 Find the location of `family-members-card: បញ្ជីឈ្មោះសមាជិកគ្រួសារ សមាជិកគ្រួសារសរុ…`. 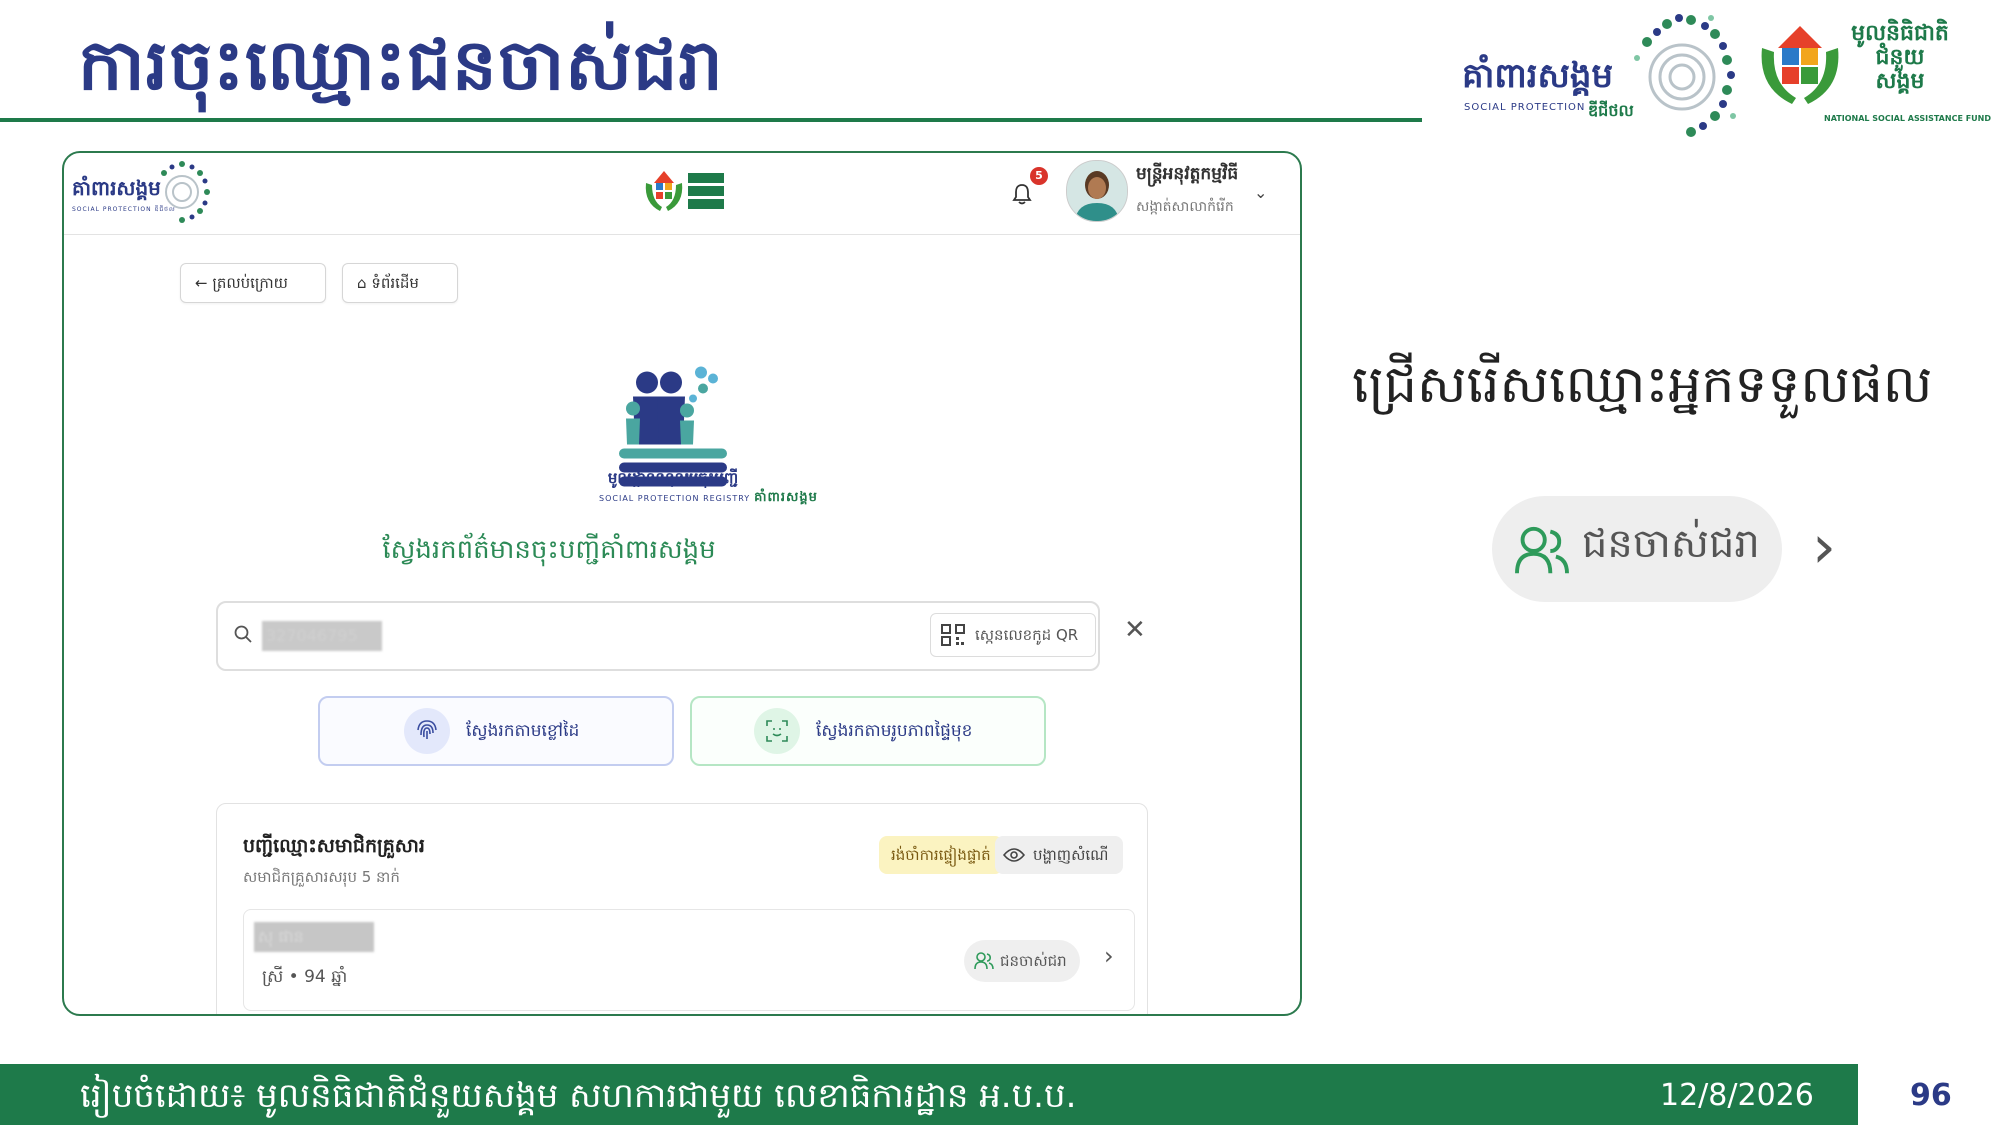

family-members-card: បញ្ជីឈ្មោះសមាជិកគ្រួសារ សមាជិកគ្រួសារសរុ… is located at coordinates (682, 908).